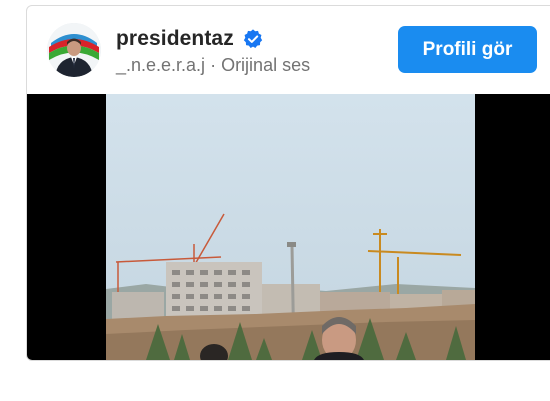 The height and width of the screenshot is (401, 550). I want to click on audio-author: _.n.e.e.r.a.j, so click(160, 65).